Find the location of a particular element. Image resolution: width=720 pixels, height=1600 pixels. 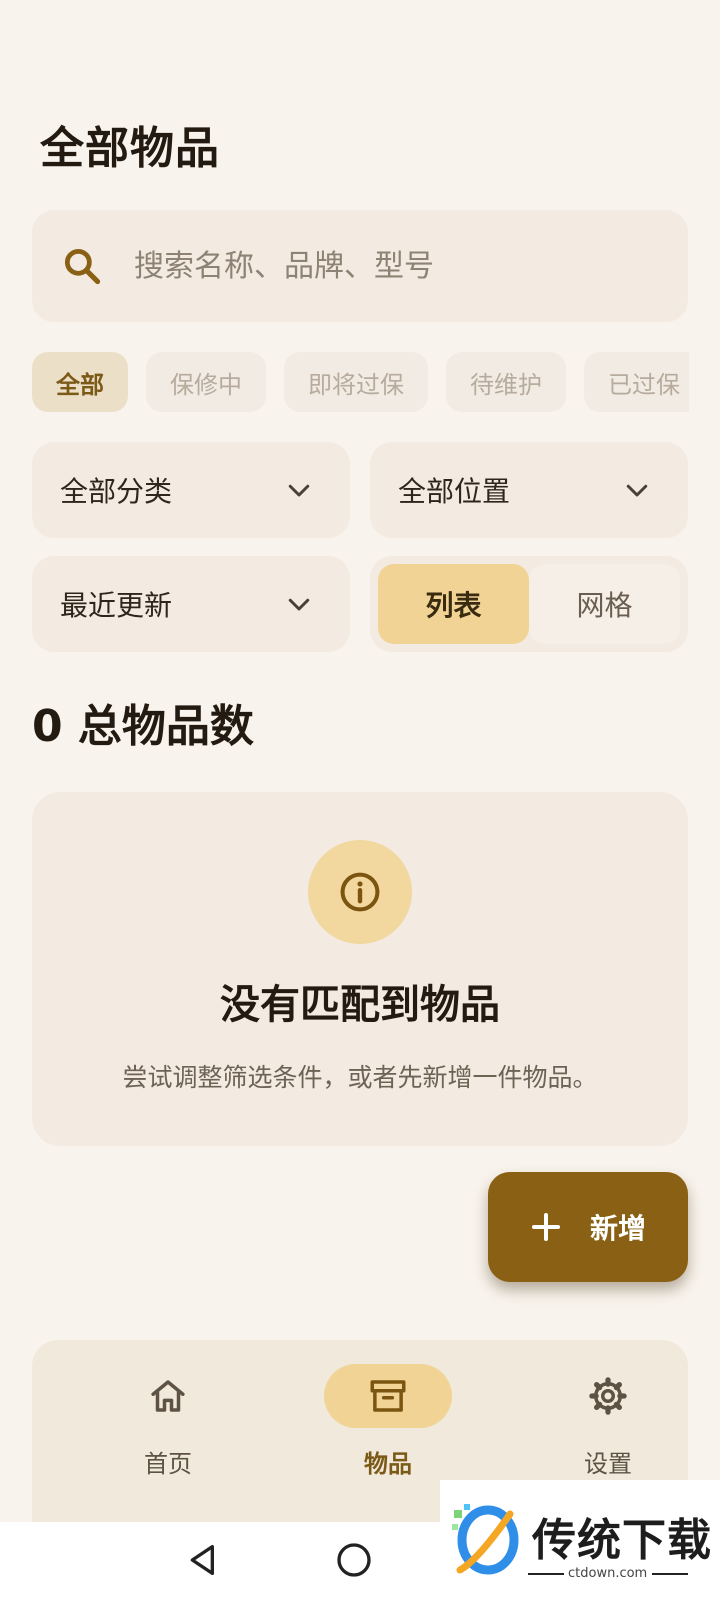

list-view-button: 列表 is located at coordinates (453, 604).